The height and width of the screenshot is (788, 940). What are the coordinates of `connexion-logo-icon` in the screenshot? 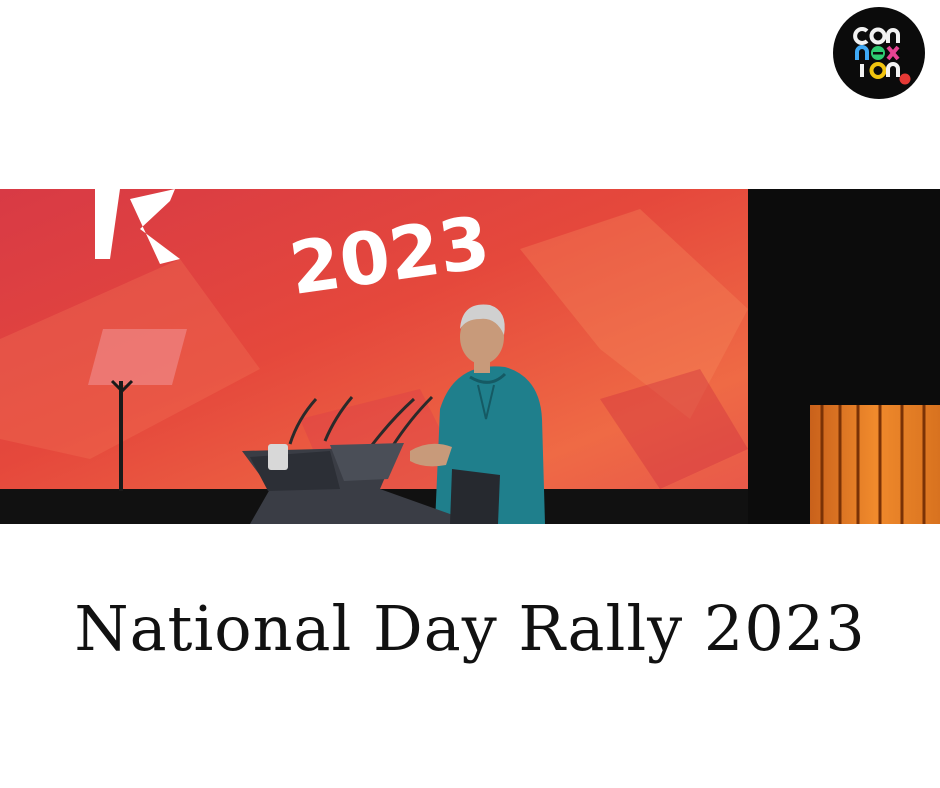 It's located at (882, 56).